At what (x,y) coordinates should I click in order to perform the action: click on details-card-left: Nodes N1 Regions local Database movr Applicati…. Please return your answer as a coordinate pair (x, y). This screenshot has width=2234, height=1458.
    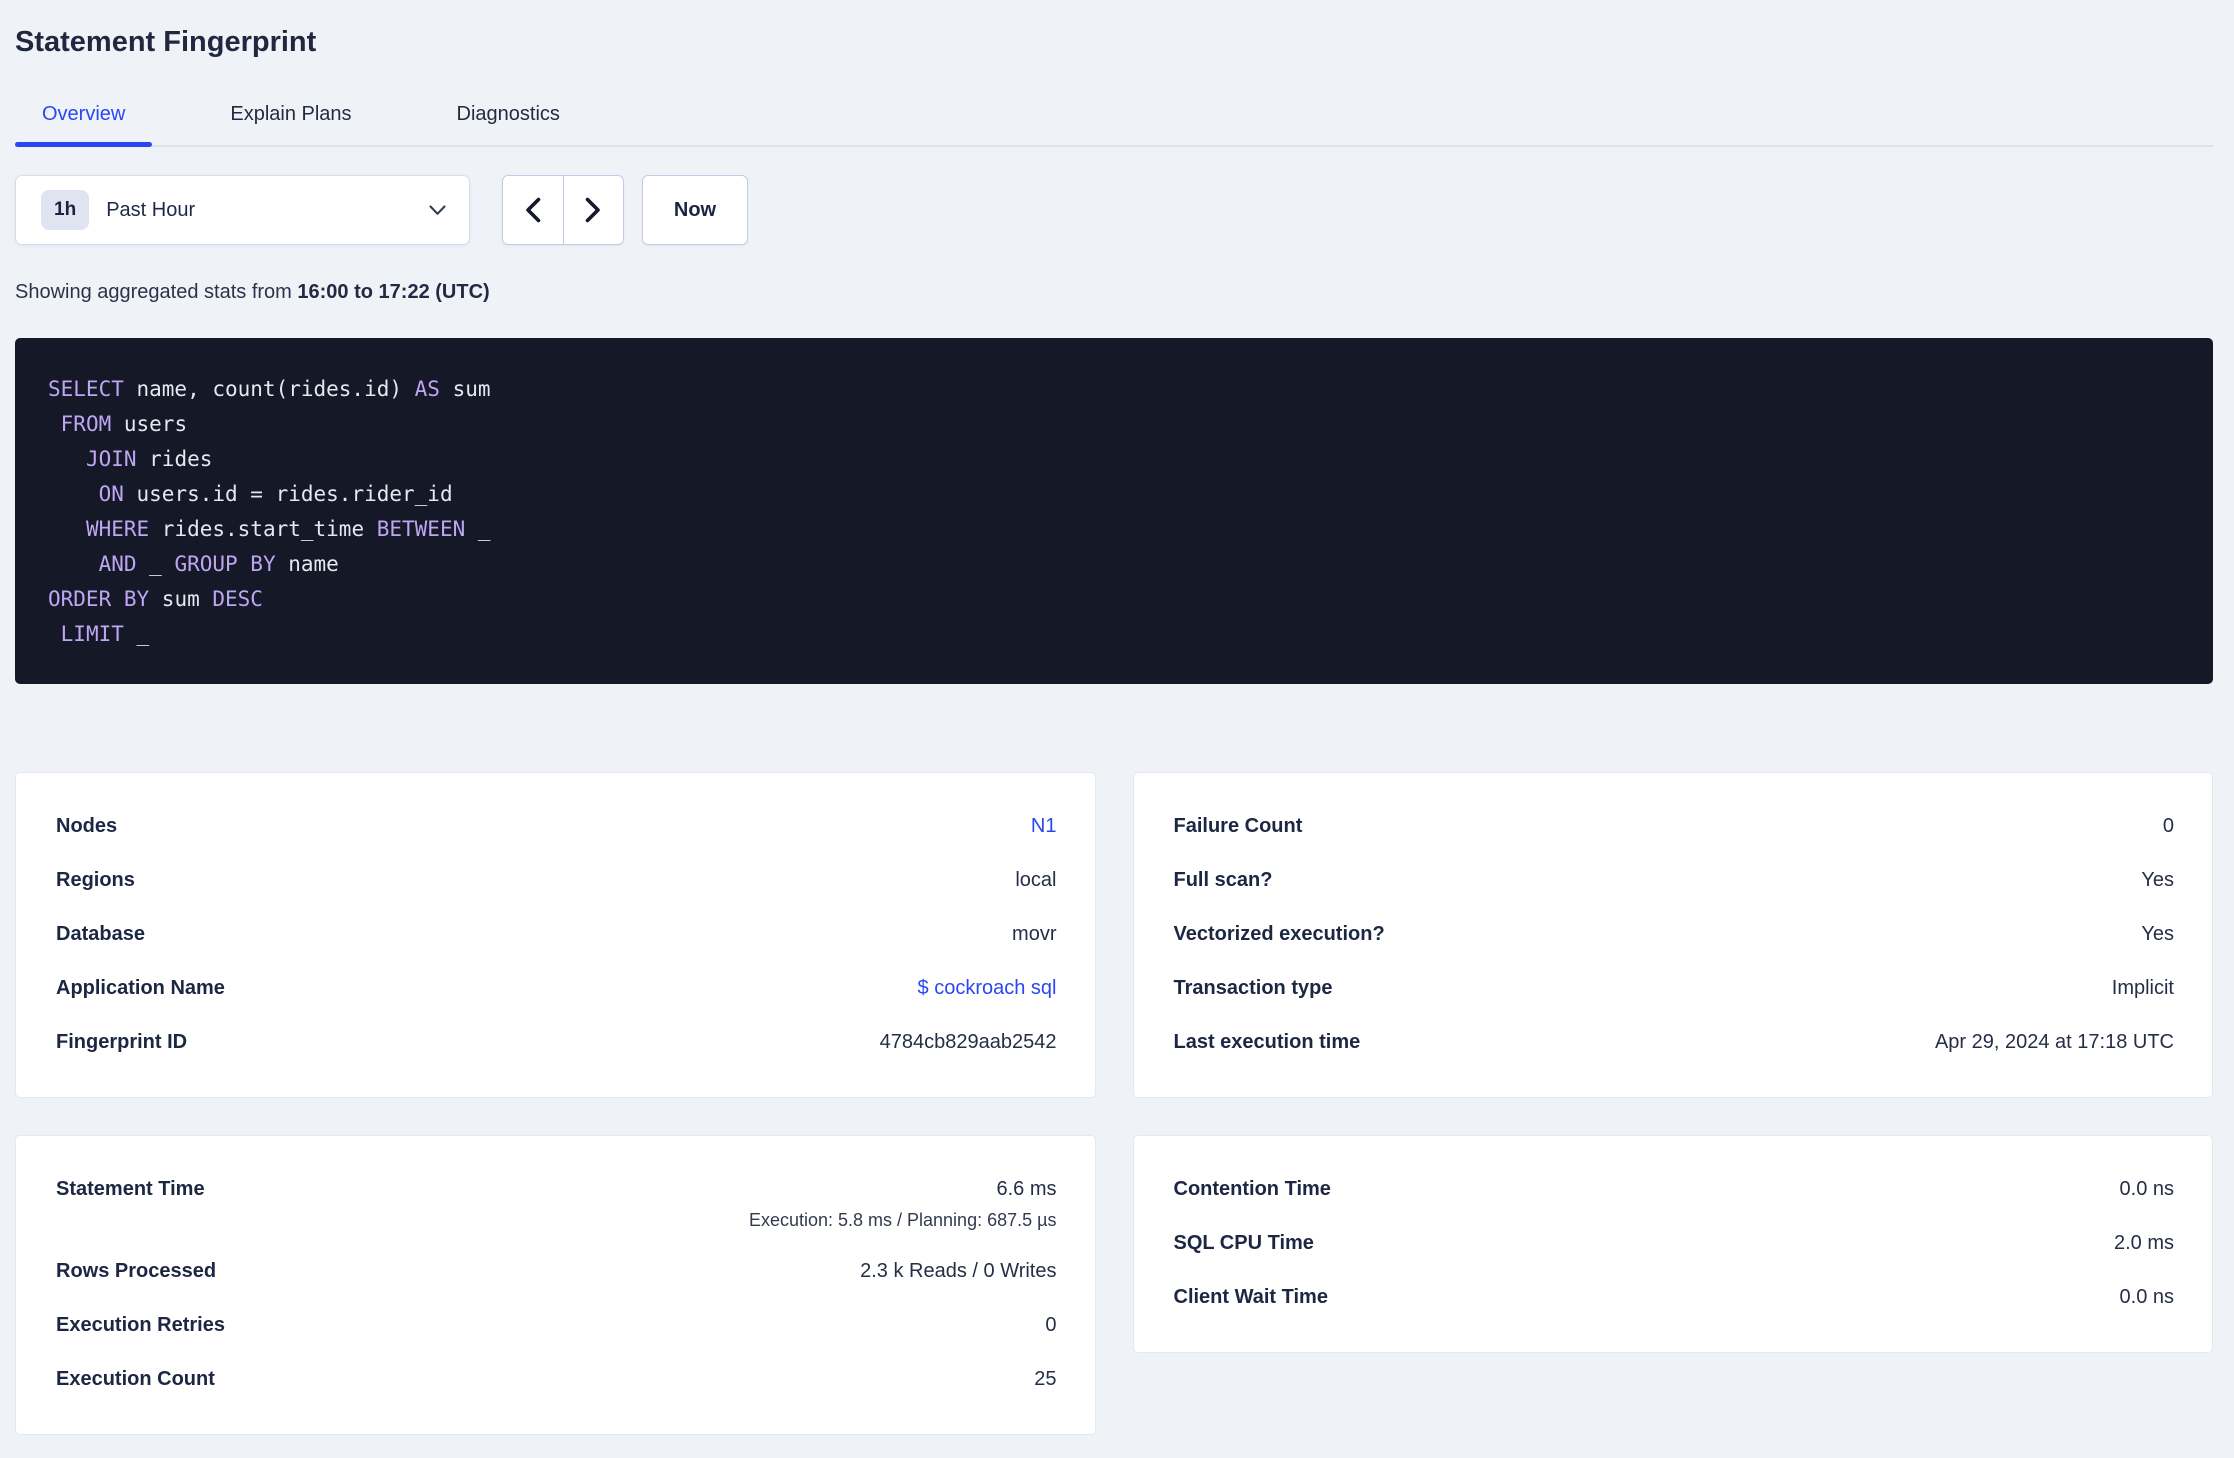
    Looking at the image, I should click on (555, 935).